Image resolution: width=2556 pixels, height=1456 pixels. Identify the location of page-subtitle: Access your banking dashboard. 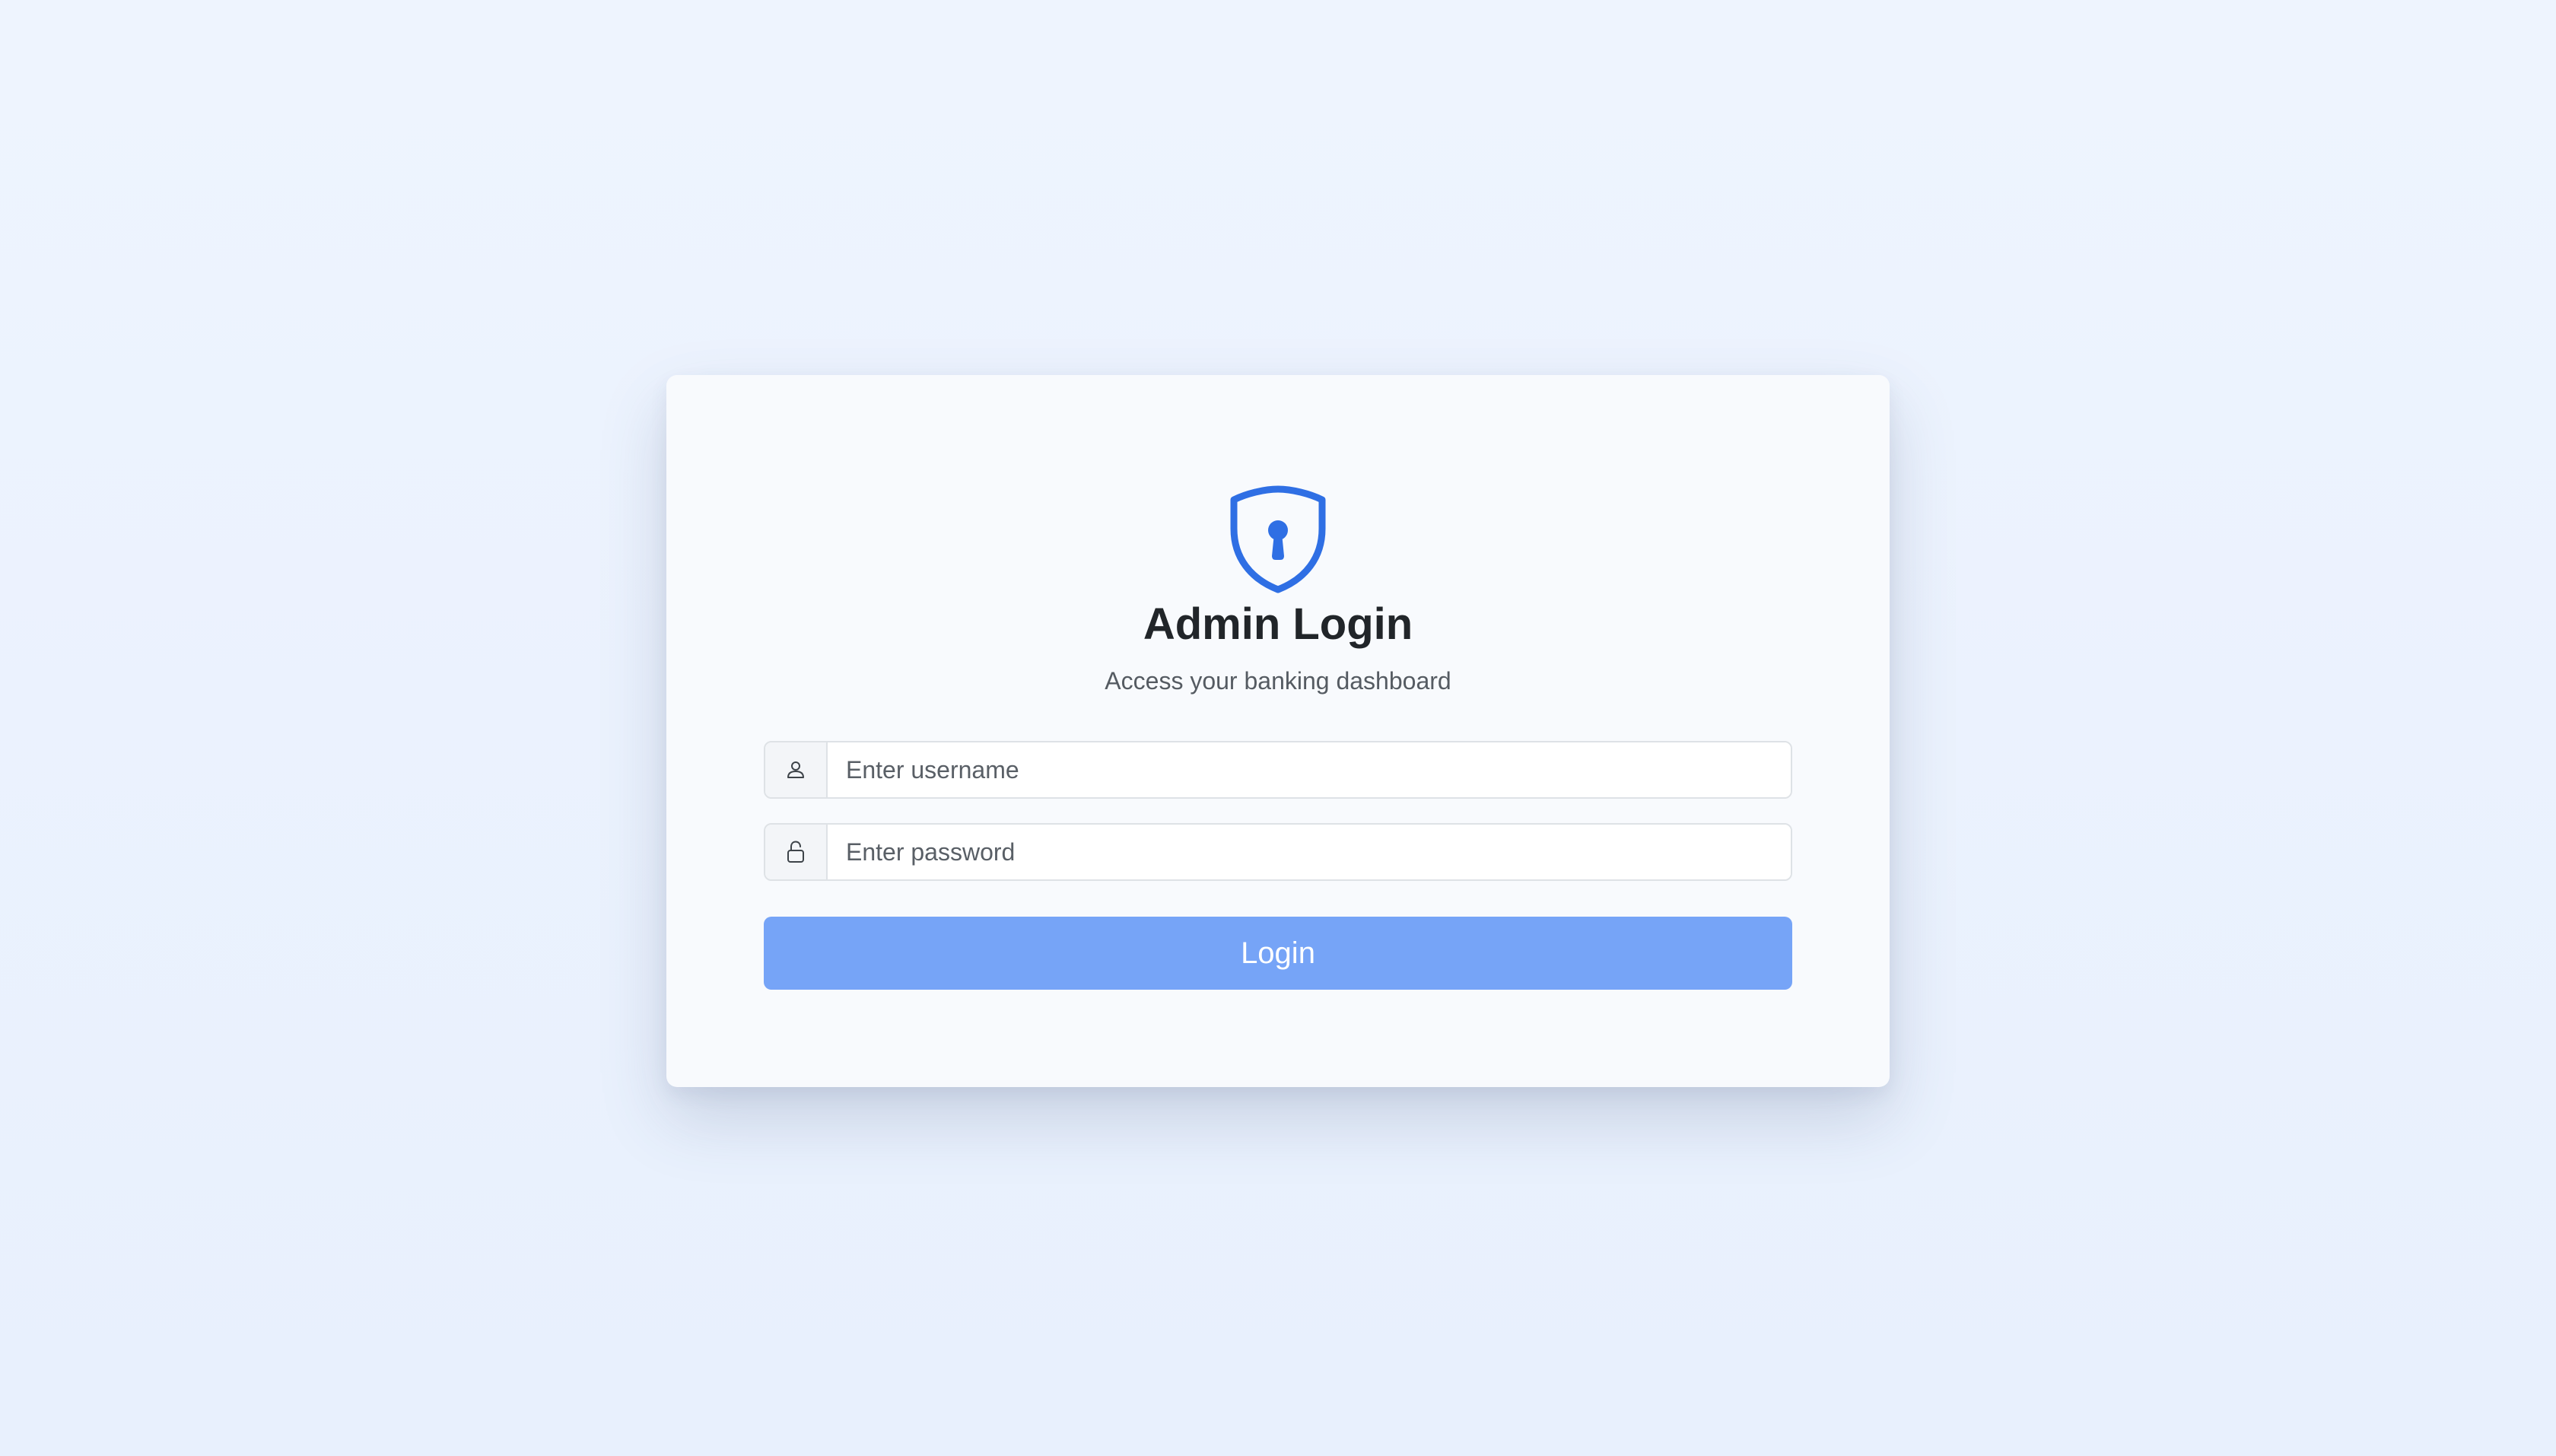
(1278, 681).